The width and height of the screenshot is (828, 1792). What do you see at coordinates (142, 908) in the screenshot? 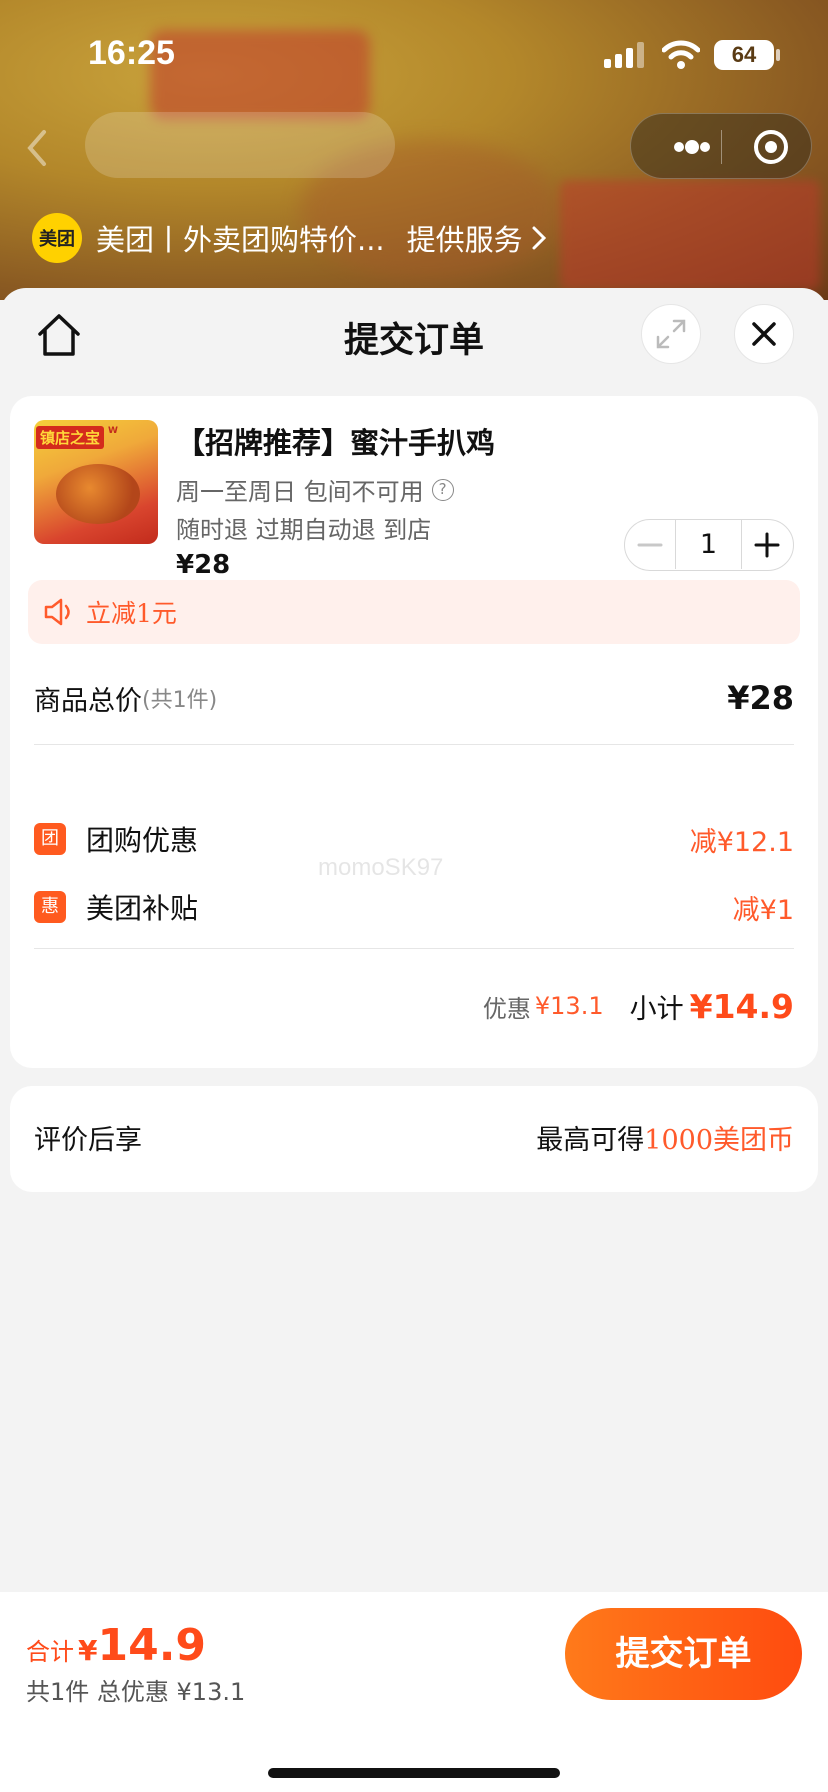
I see `discount-label: 美团补贴` at bounding box center [142, 908].